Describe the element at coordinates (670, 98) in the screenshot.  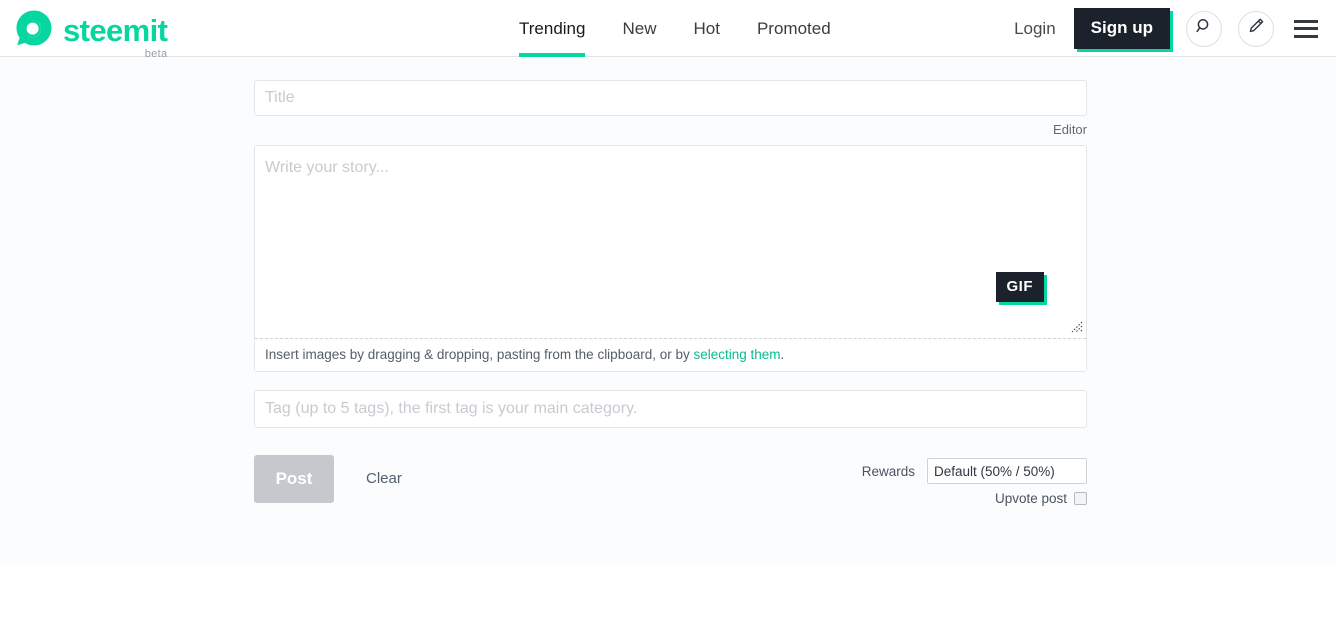
I see `post-title-input` at that location.